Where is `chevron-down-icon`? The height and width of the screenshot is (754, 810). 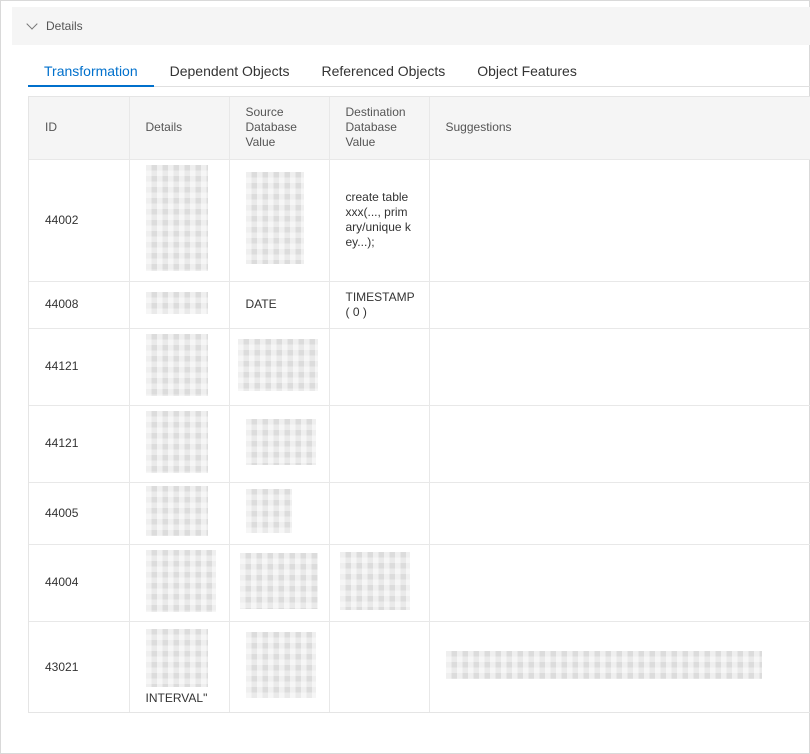 chevron-down-icon is located at coordinates (32, 23).